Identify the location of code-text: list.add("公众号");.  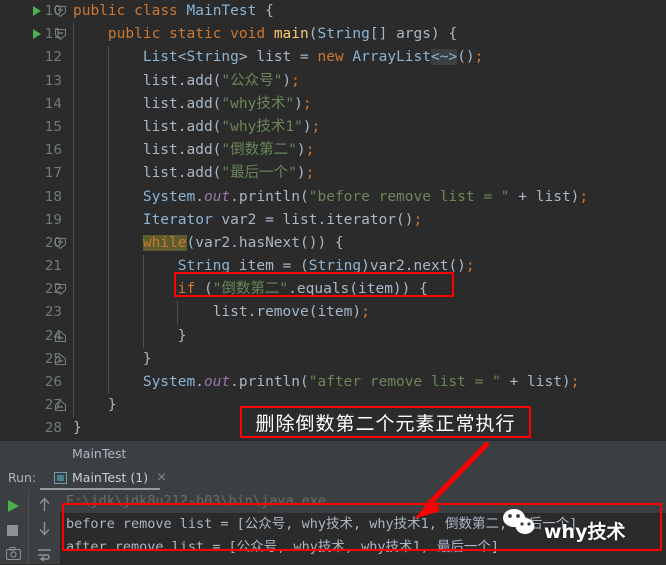
(221, 80).